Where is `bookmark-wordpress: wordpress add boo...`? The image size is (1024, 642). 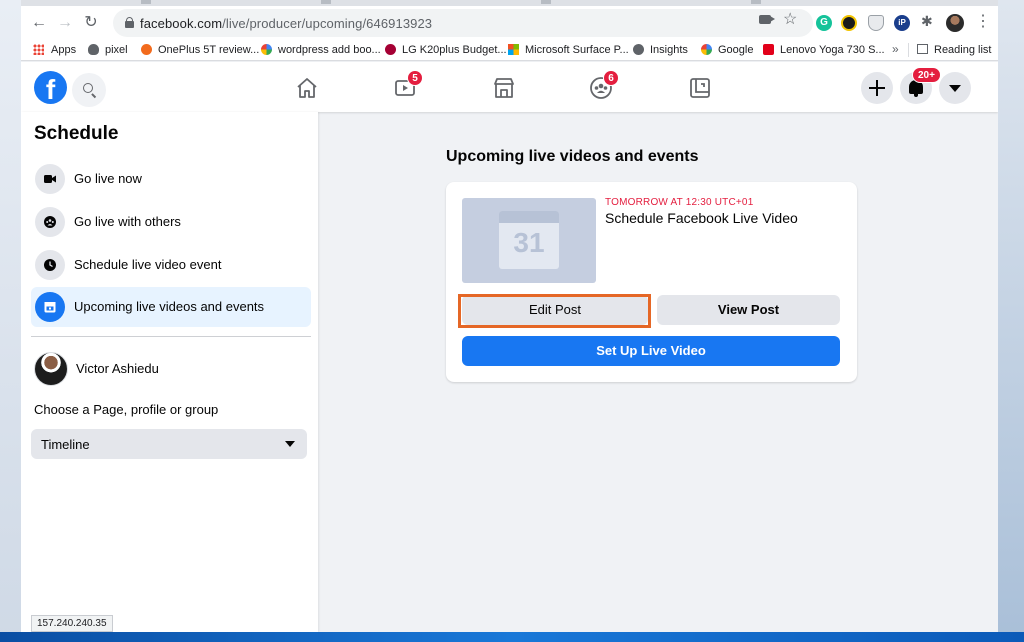 bookmark-wordpress: wordpress add boo... is located at coordinates (321, 50).